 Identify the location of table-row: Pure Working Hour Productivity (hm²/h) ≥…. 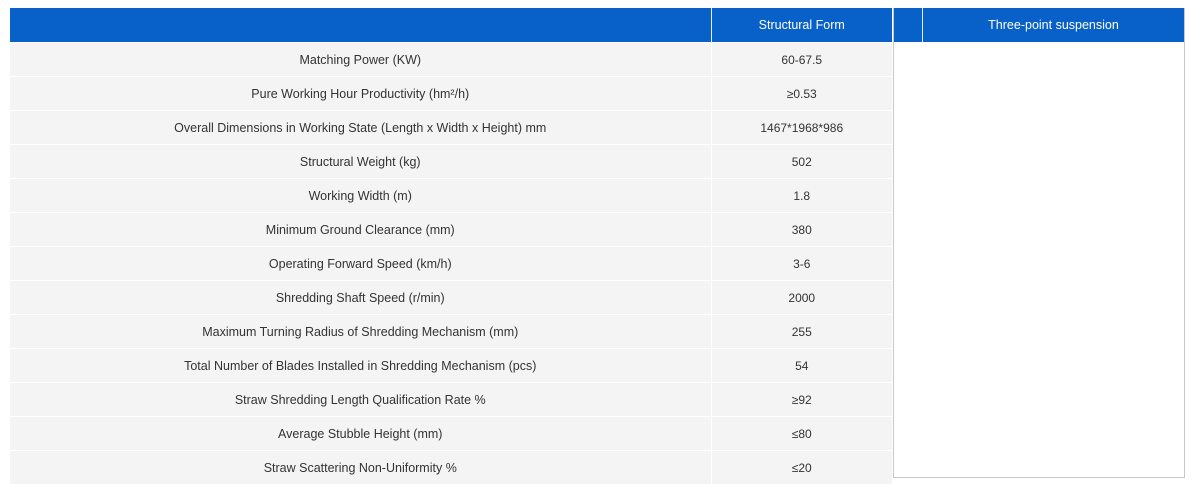
(451, 93).